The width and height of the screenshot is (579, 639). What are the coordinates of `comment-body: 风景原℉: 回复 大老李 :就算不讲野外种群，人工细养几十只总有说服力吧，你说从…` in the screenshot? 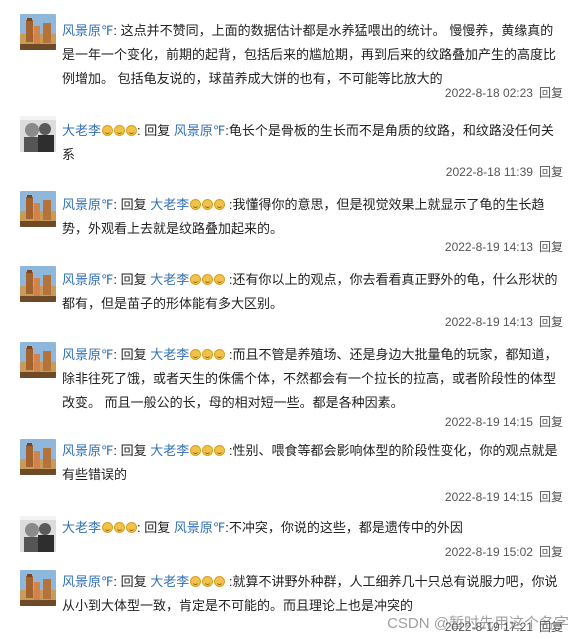 It's located at (310, 594).